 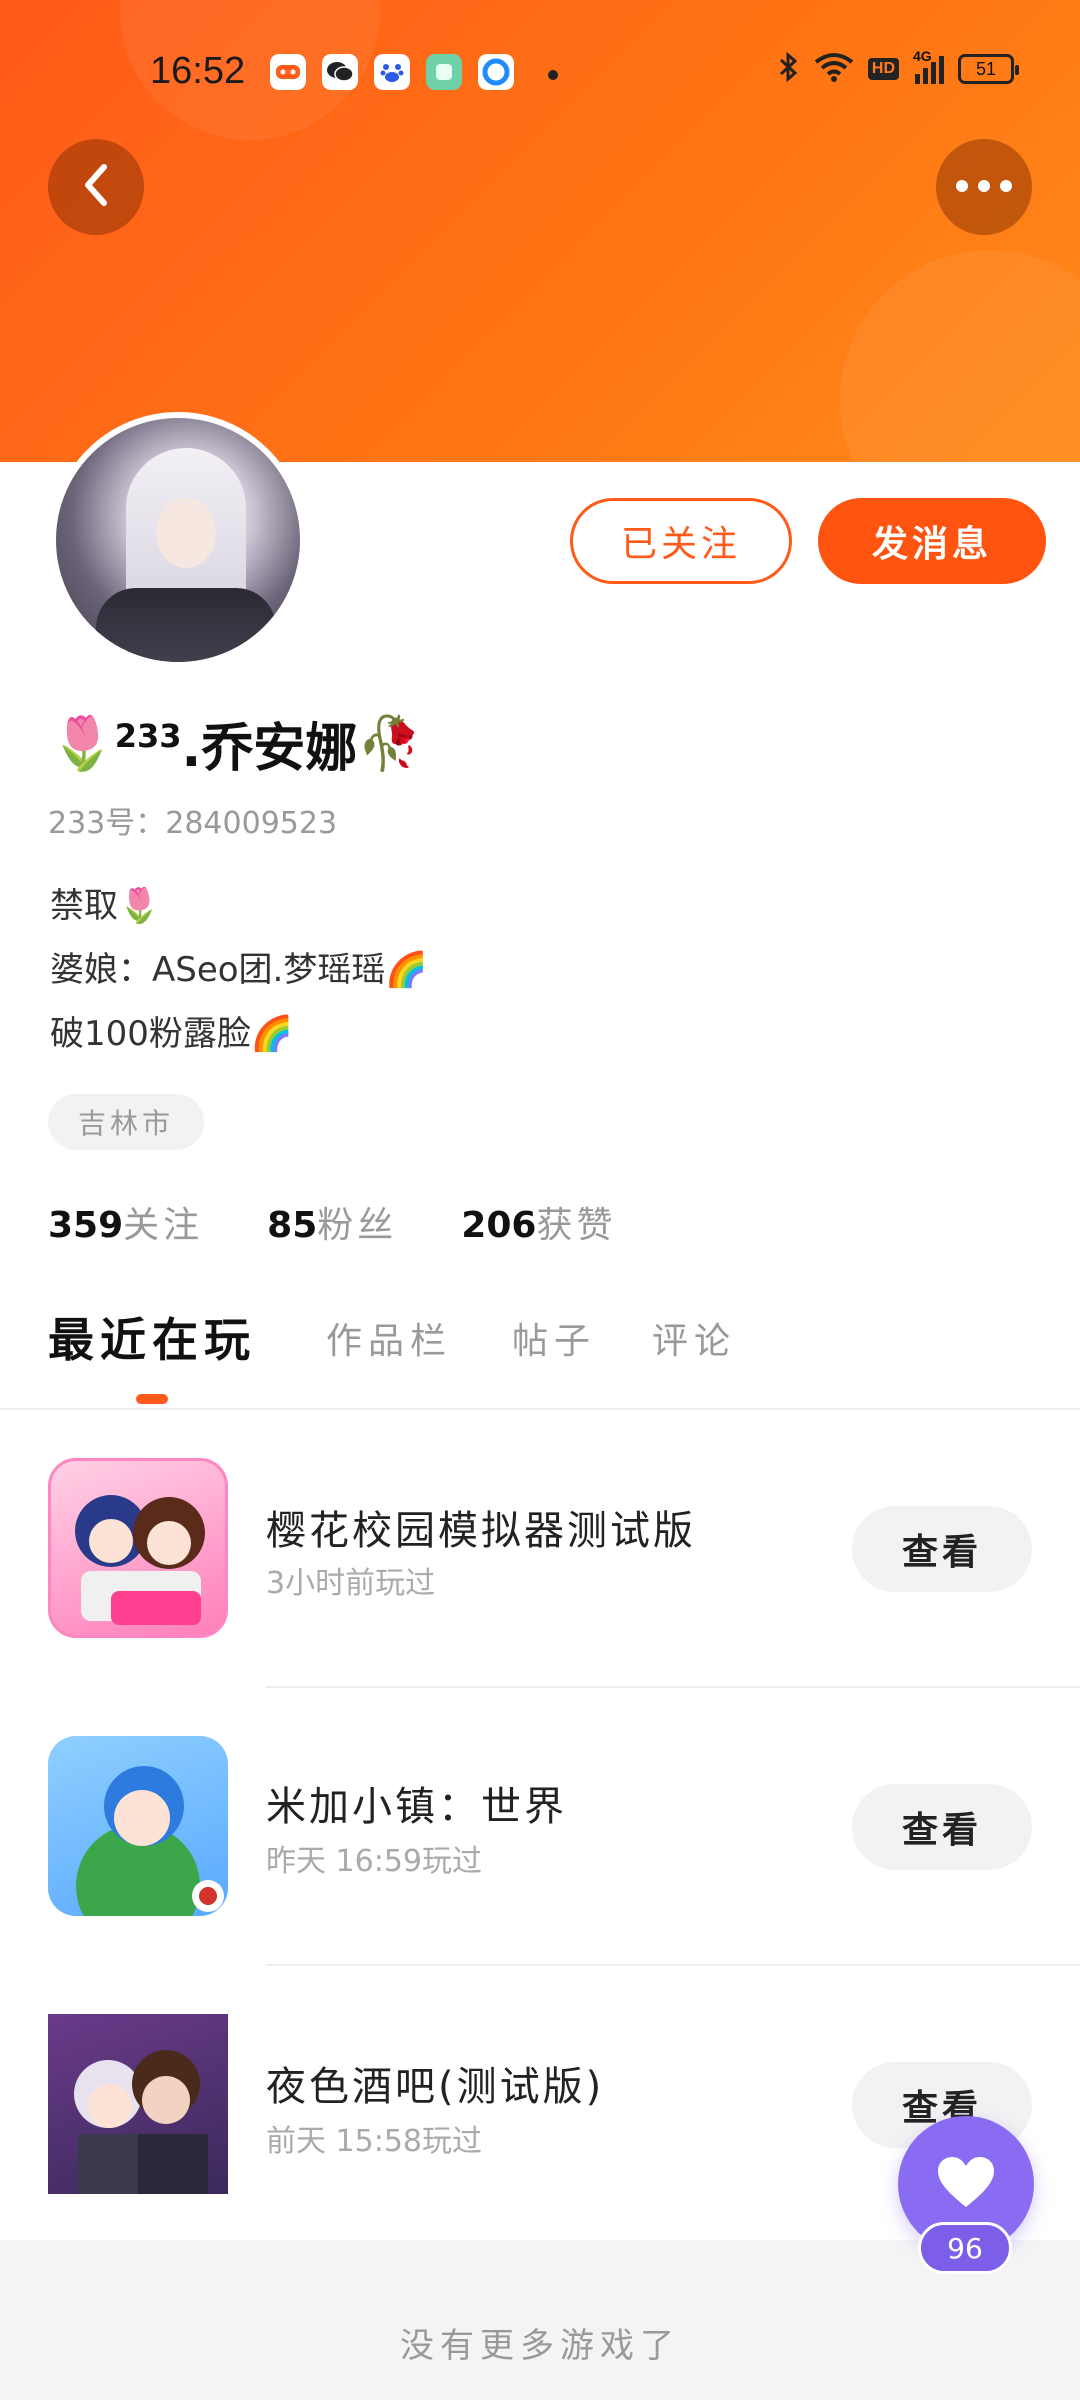 What do you see at coordinates (694, 1338) in the screenshot?
I see `tab-comments: 评论` at bounding box center [694, 1338].